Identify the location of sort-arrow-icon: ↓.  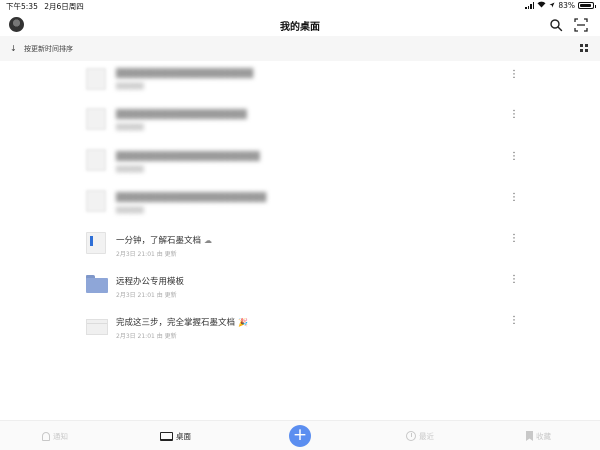
(13, 48).